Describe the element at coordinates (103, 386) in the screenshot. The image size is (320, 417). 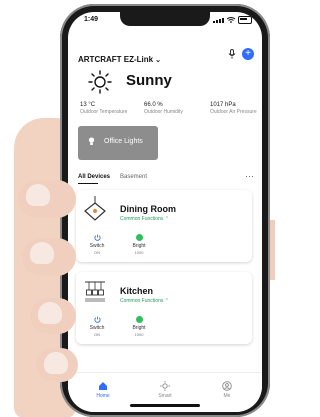
I see `home-icon` at that location.